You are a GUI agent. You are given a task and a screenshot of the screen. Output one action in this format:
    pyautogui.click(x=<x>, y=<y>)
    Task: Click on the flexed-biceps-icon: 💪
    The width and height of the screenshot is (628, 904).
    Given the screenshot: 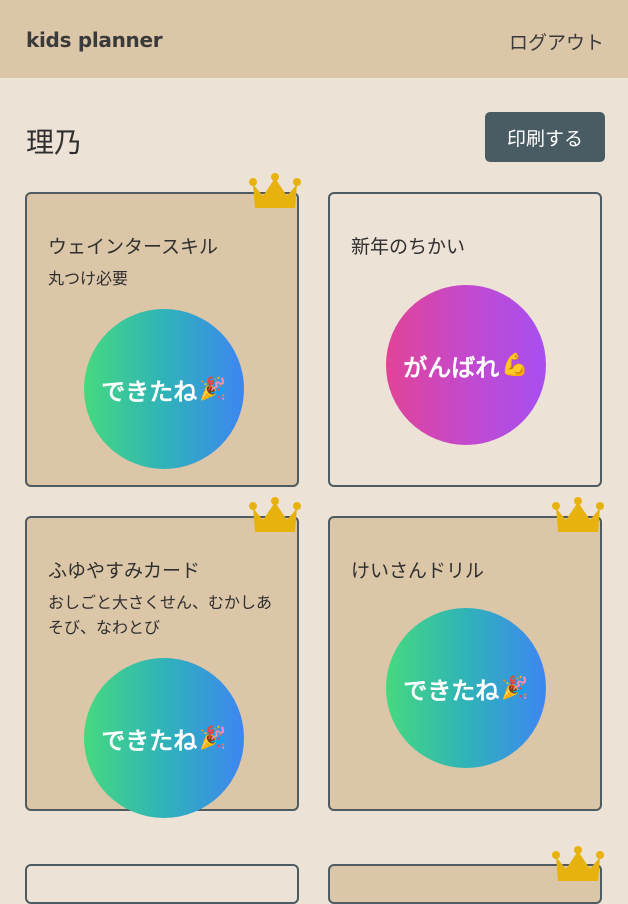 What is the action you would take?
    pyautogui.click(x=515, y=365)
    